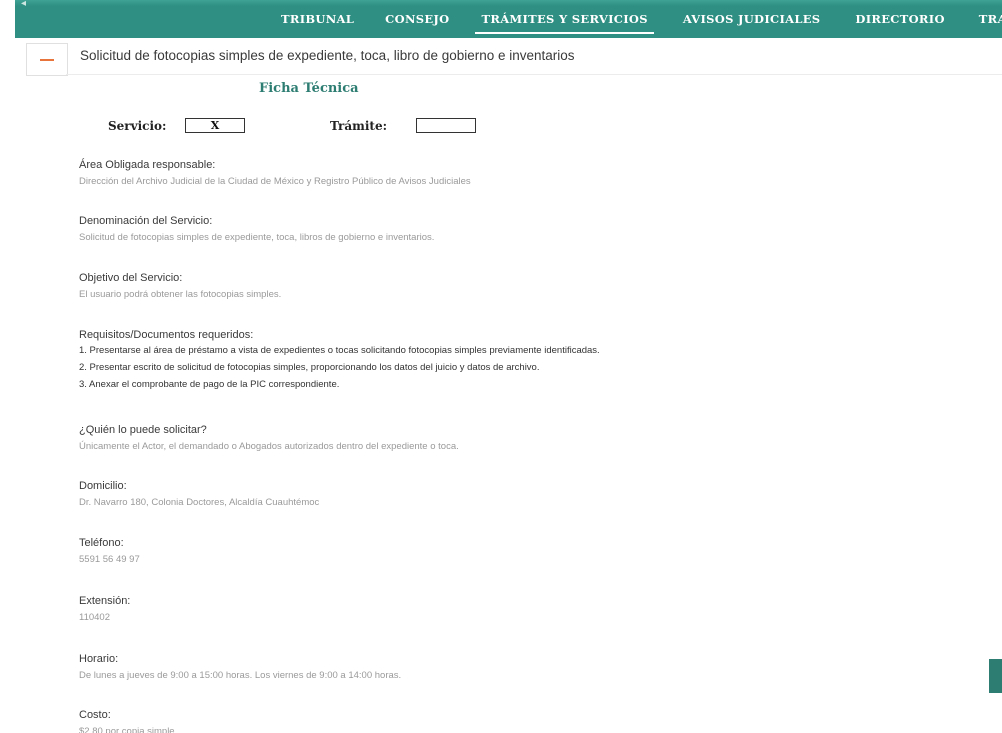 Image resolution: width=1002 pixels, height=733 pixels. Describe the element at coordinates (990, 19) in the screenshot. I see `nav-item-transparencia: TRANSPARENCIA` at that location.